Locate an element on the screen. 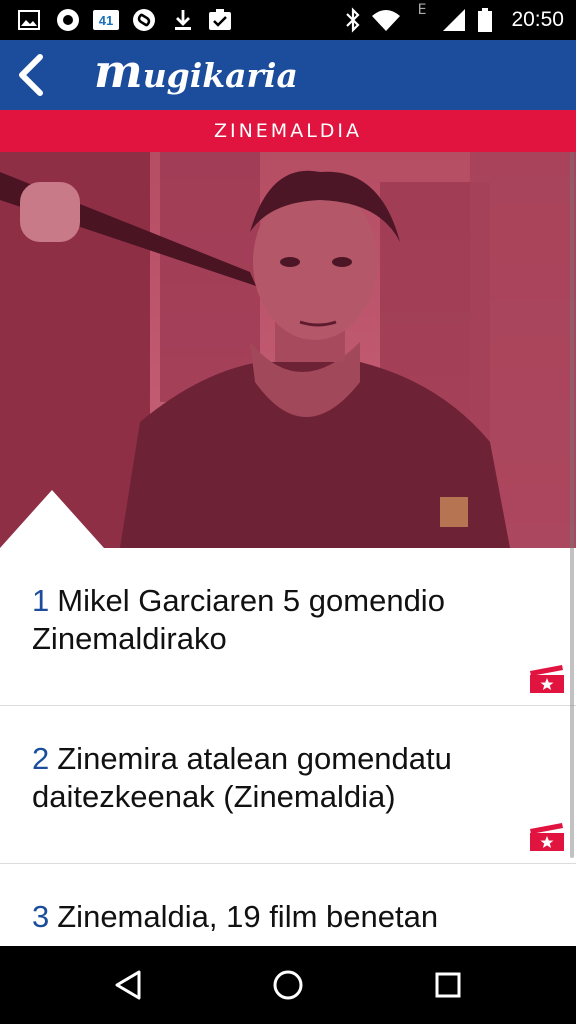  square-recents-icon is located at coordinates (448, 985).